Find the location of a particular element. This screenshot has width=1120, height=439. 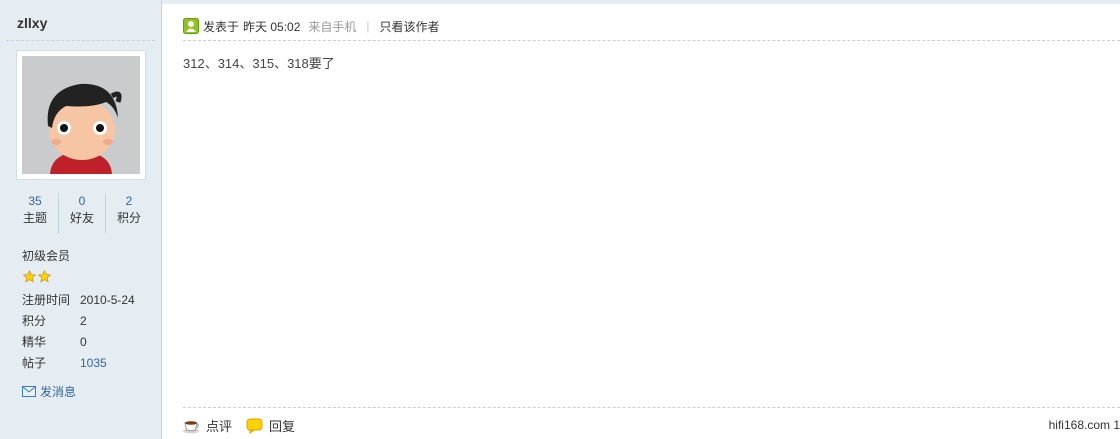

post-content: 312、314、315、318要了 is located at coordinates (259, 63).